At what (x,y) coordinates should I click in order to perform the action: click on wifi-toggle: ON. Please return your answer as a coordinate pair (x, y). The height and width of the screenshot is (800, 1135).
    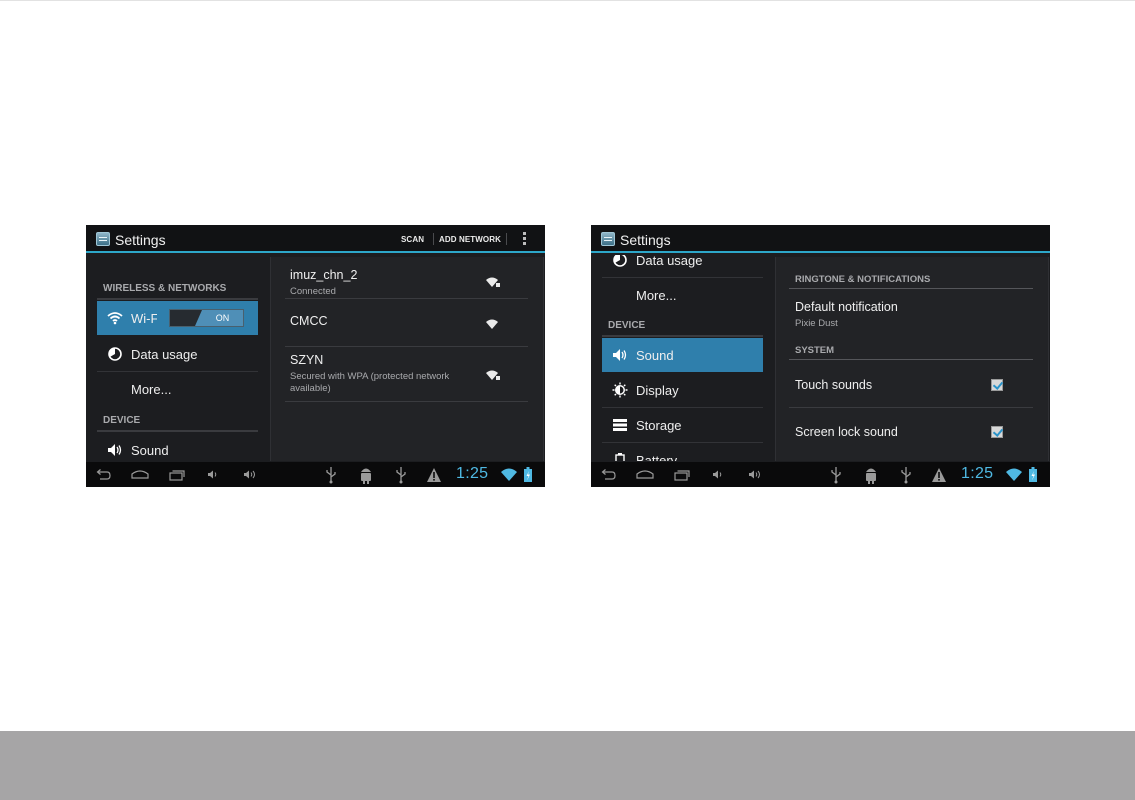
    Looking at the image, I should click on (206, 318).